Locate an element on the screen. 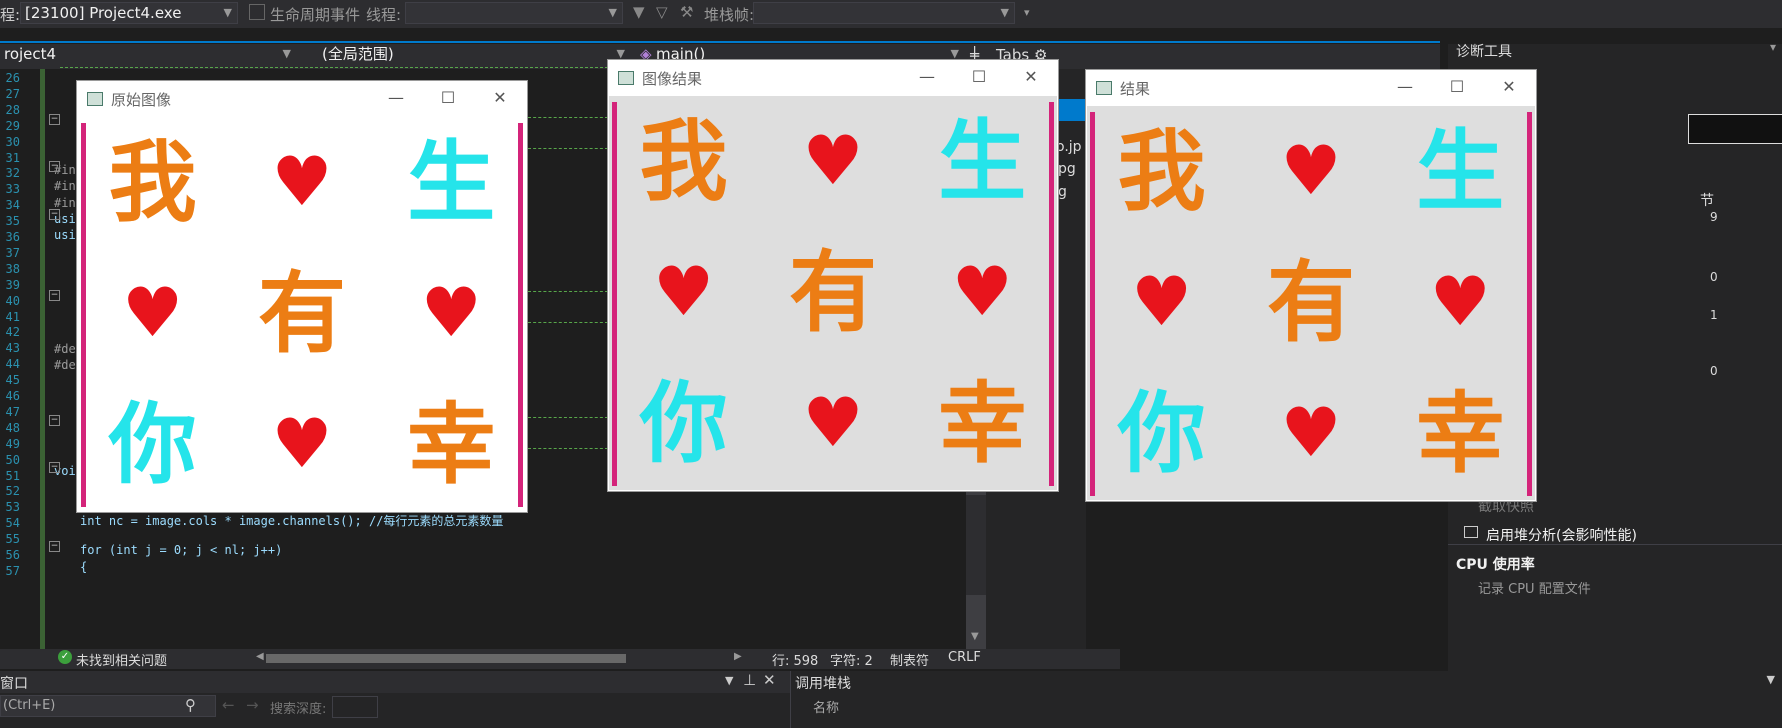 The height and width of the screenshot is (728, 1782). line-number: 32 is located at coordinates (12, 173).